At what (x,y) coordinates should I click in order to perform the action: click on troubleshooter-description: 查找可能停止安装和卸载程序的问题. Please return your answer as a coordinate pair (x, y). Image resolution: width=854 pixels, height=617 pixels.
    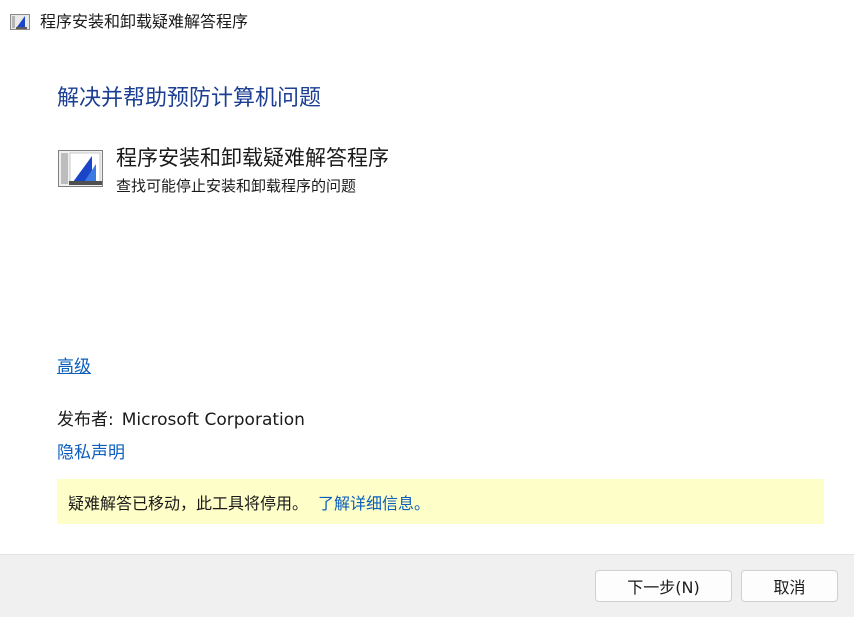
    Looking at the image, I should click on (236, 186).